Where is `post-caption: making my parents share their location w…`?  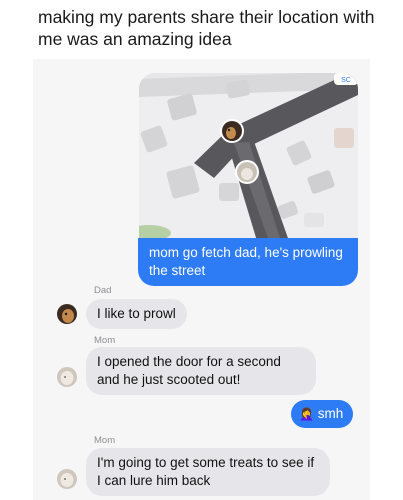
post-caption: making my parents share their location w… is located at coordinates (206, 28).